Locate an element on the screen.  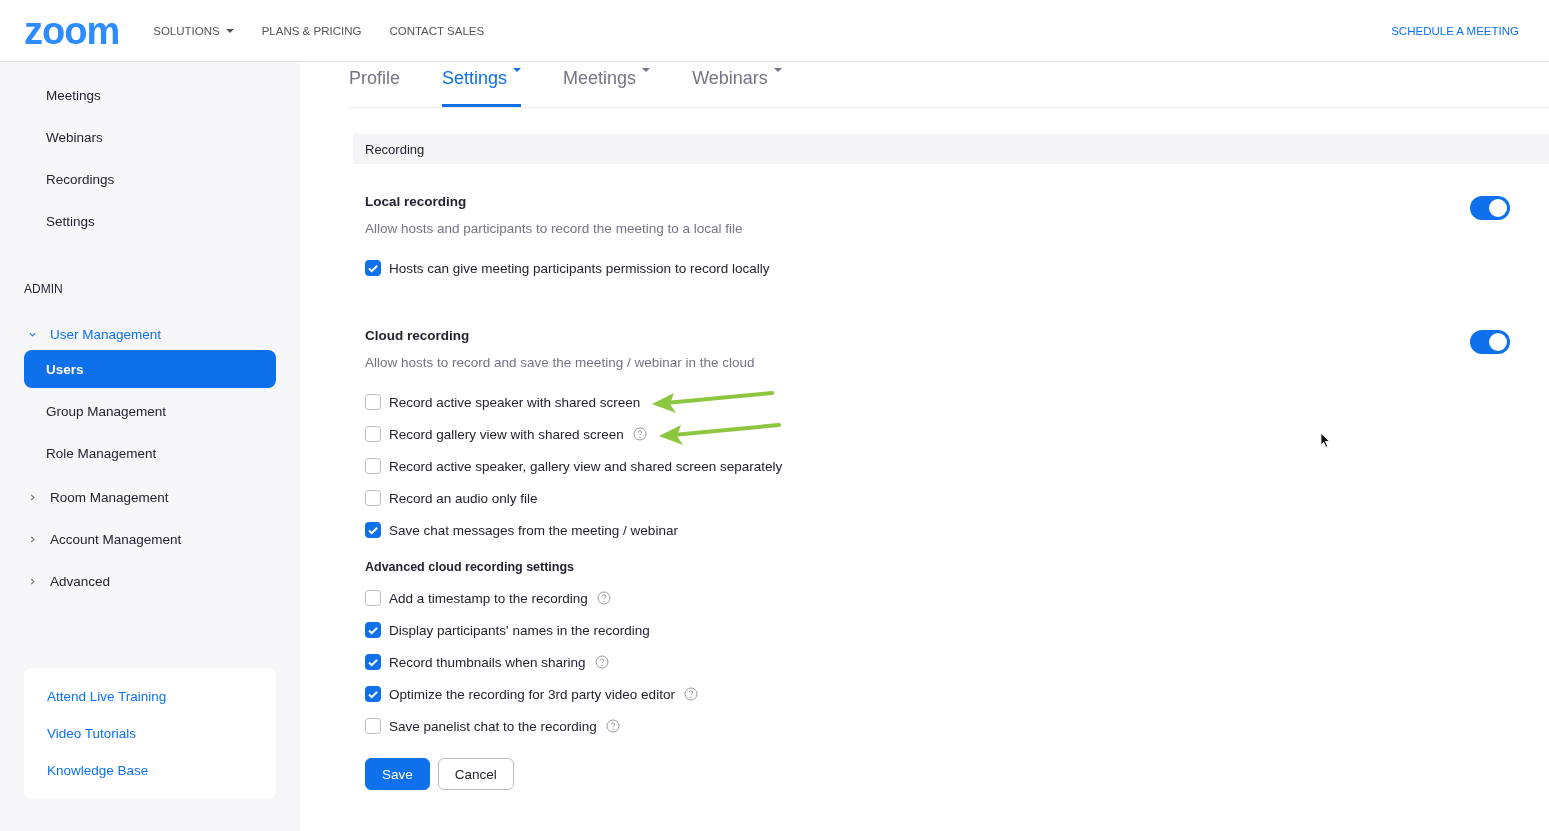
tab: Settings is located at coordinates (482, 84).